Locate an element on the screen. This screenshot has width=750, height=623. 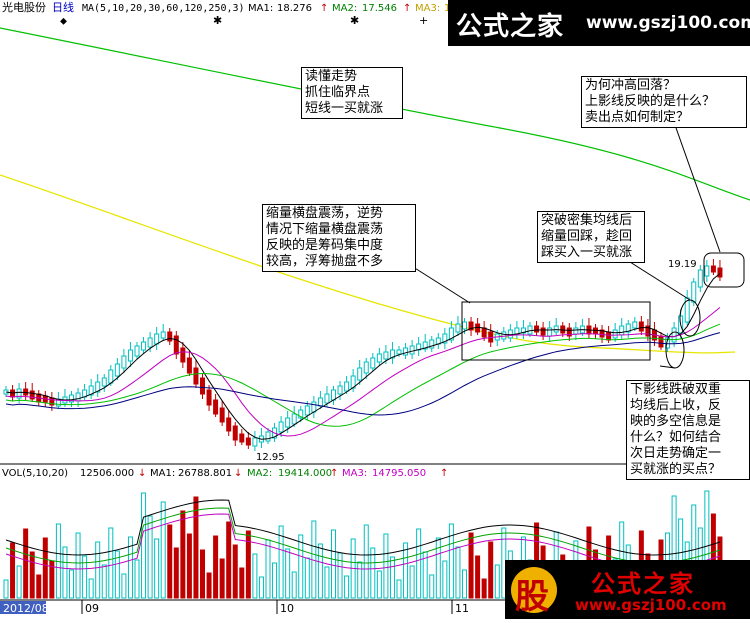
ma2-label: MA2: is located at coordinates (344, 8).